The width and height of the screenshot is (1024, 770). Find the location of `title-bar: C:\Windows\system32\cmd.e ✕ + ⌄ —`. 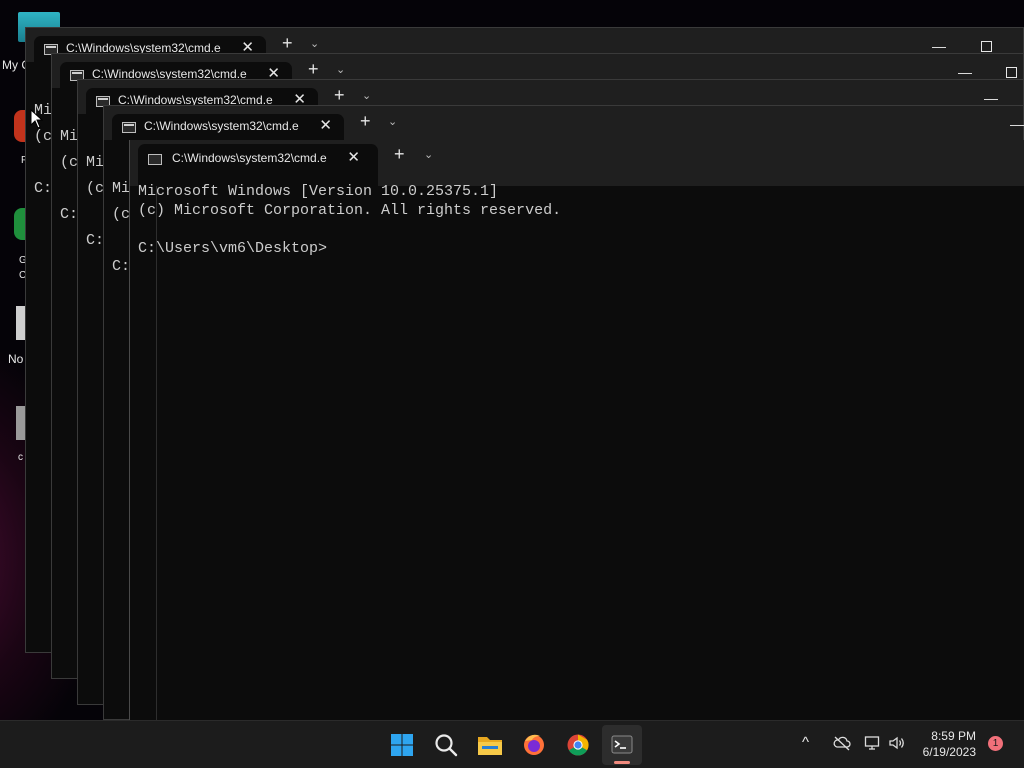

title-bar: C:\Windows\system32\cmd.e ✕ + ⌄ — is located at coordinates (564, 123).